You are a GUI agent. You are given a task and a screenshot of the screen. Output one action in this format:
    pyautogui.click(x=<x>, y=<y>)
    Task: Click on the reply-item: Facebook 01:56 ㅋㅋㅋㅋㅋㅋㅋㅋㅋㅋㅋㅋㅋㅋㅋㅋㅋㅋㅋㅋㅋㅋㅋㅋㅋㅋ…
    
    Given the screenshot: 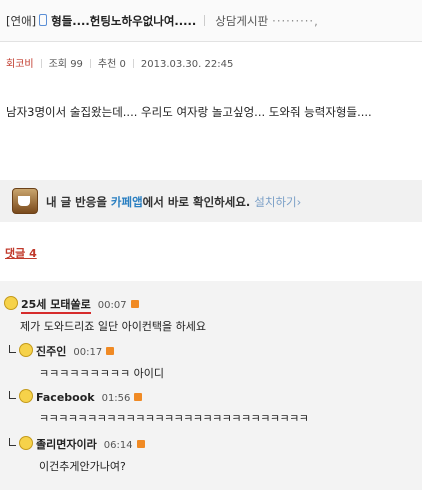 What is the action you would take?
    pyautogui.click(x=159, y=407)
    